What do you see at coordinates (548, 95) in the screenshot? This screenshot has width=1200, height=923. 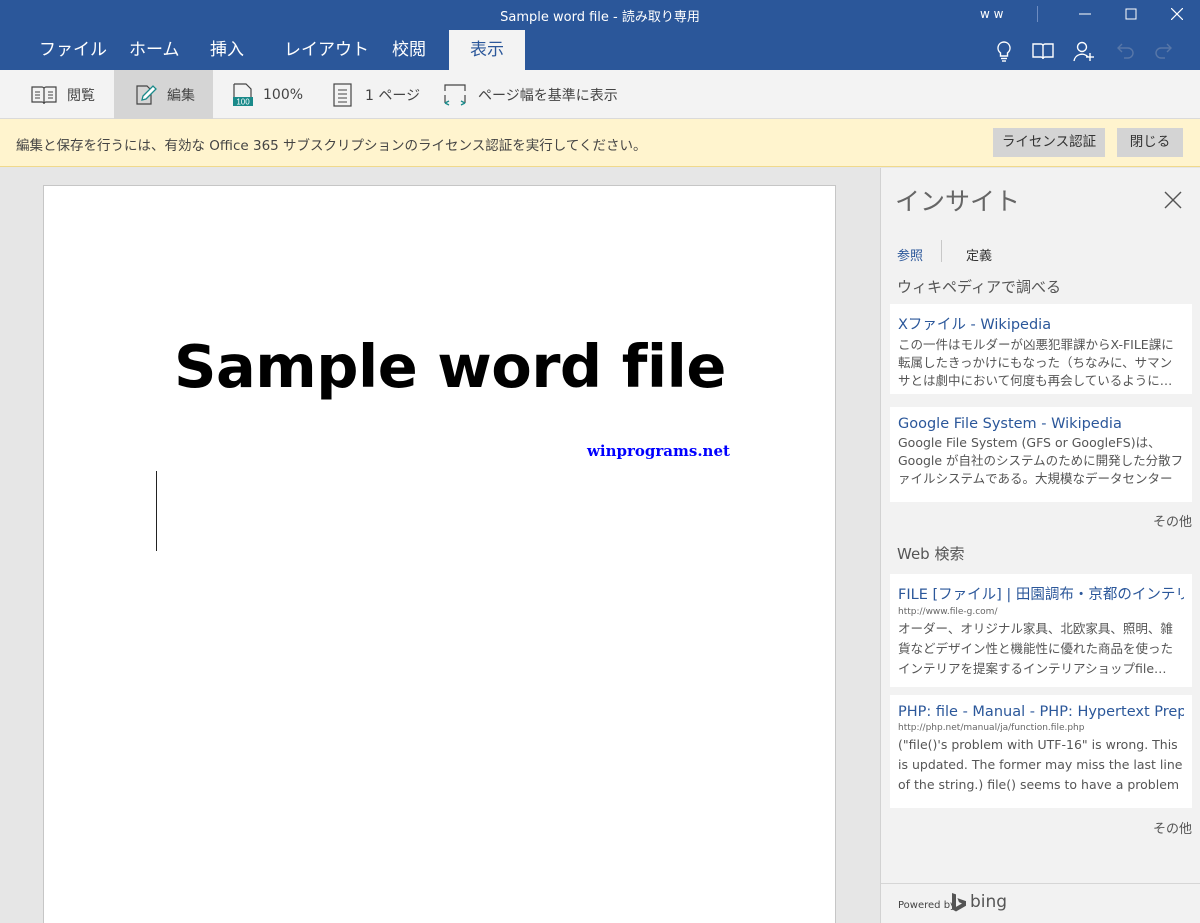 I see `page-width-label: ページ幅を基準に表示` at bounding box center [548, 95].